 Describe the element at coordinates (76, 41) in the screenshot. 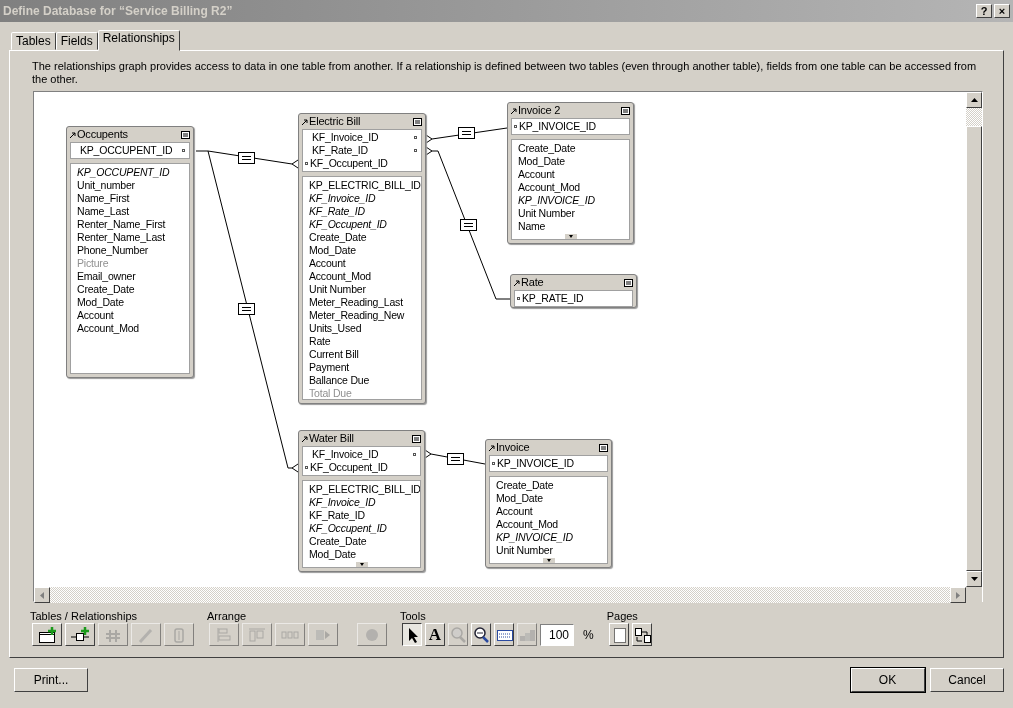

I see `tab: Fields` at that location.